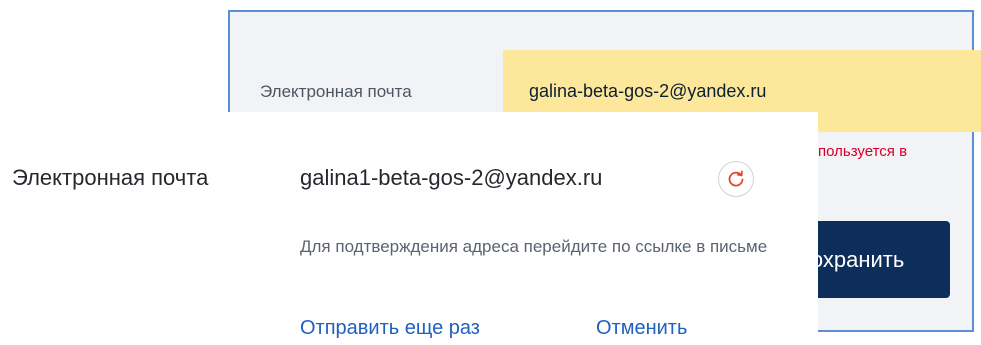  Describe the element at coordinates (648, 91) in the screenshot. I see `background-email-input-value: galina-beta-gos-2@yandex.ru` at that location.